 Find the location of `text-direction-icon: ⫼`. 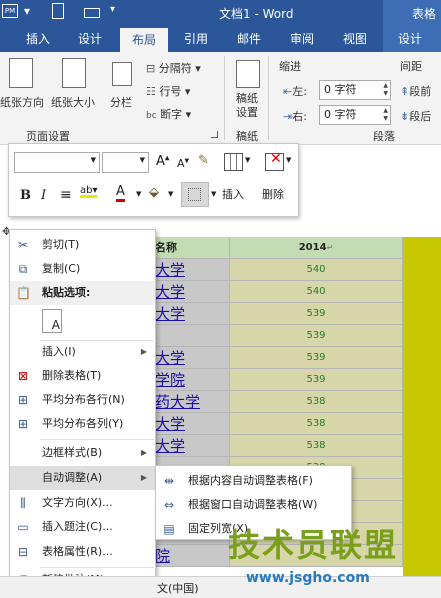

text-direction-icon: ⫼ is located at coordinates (23, 503).